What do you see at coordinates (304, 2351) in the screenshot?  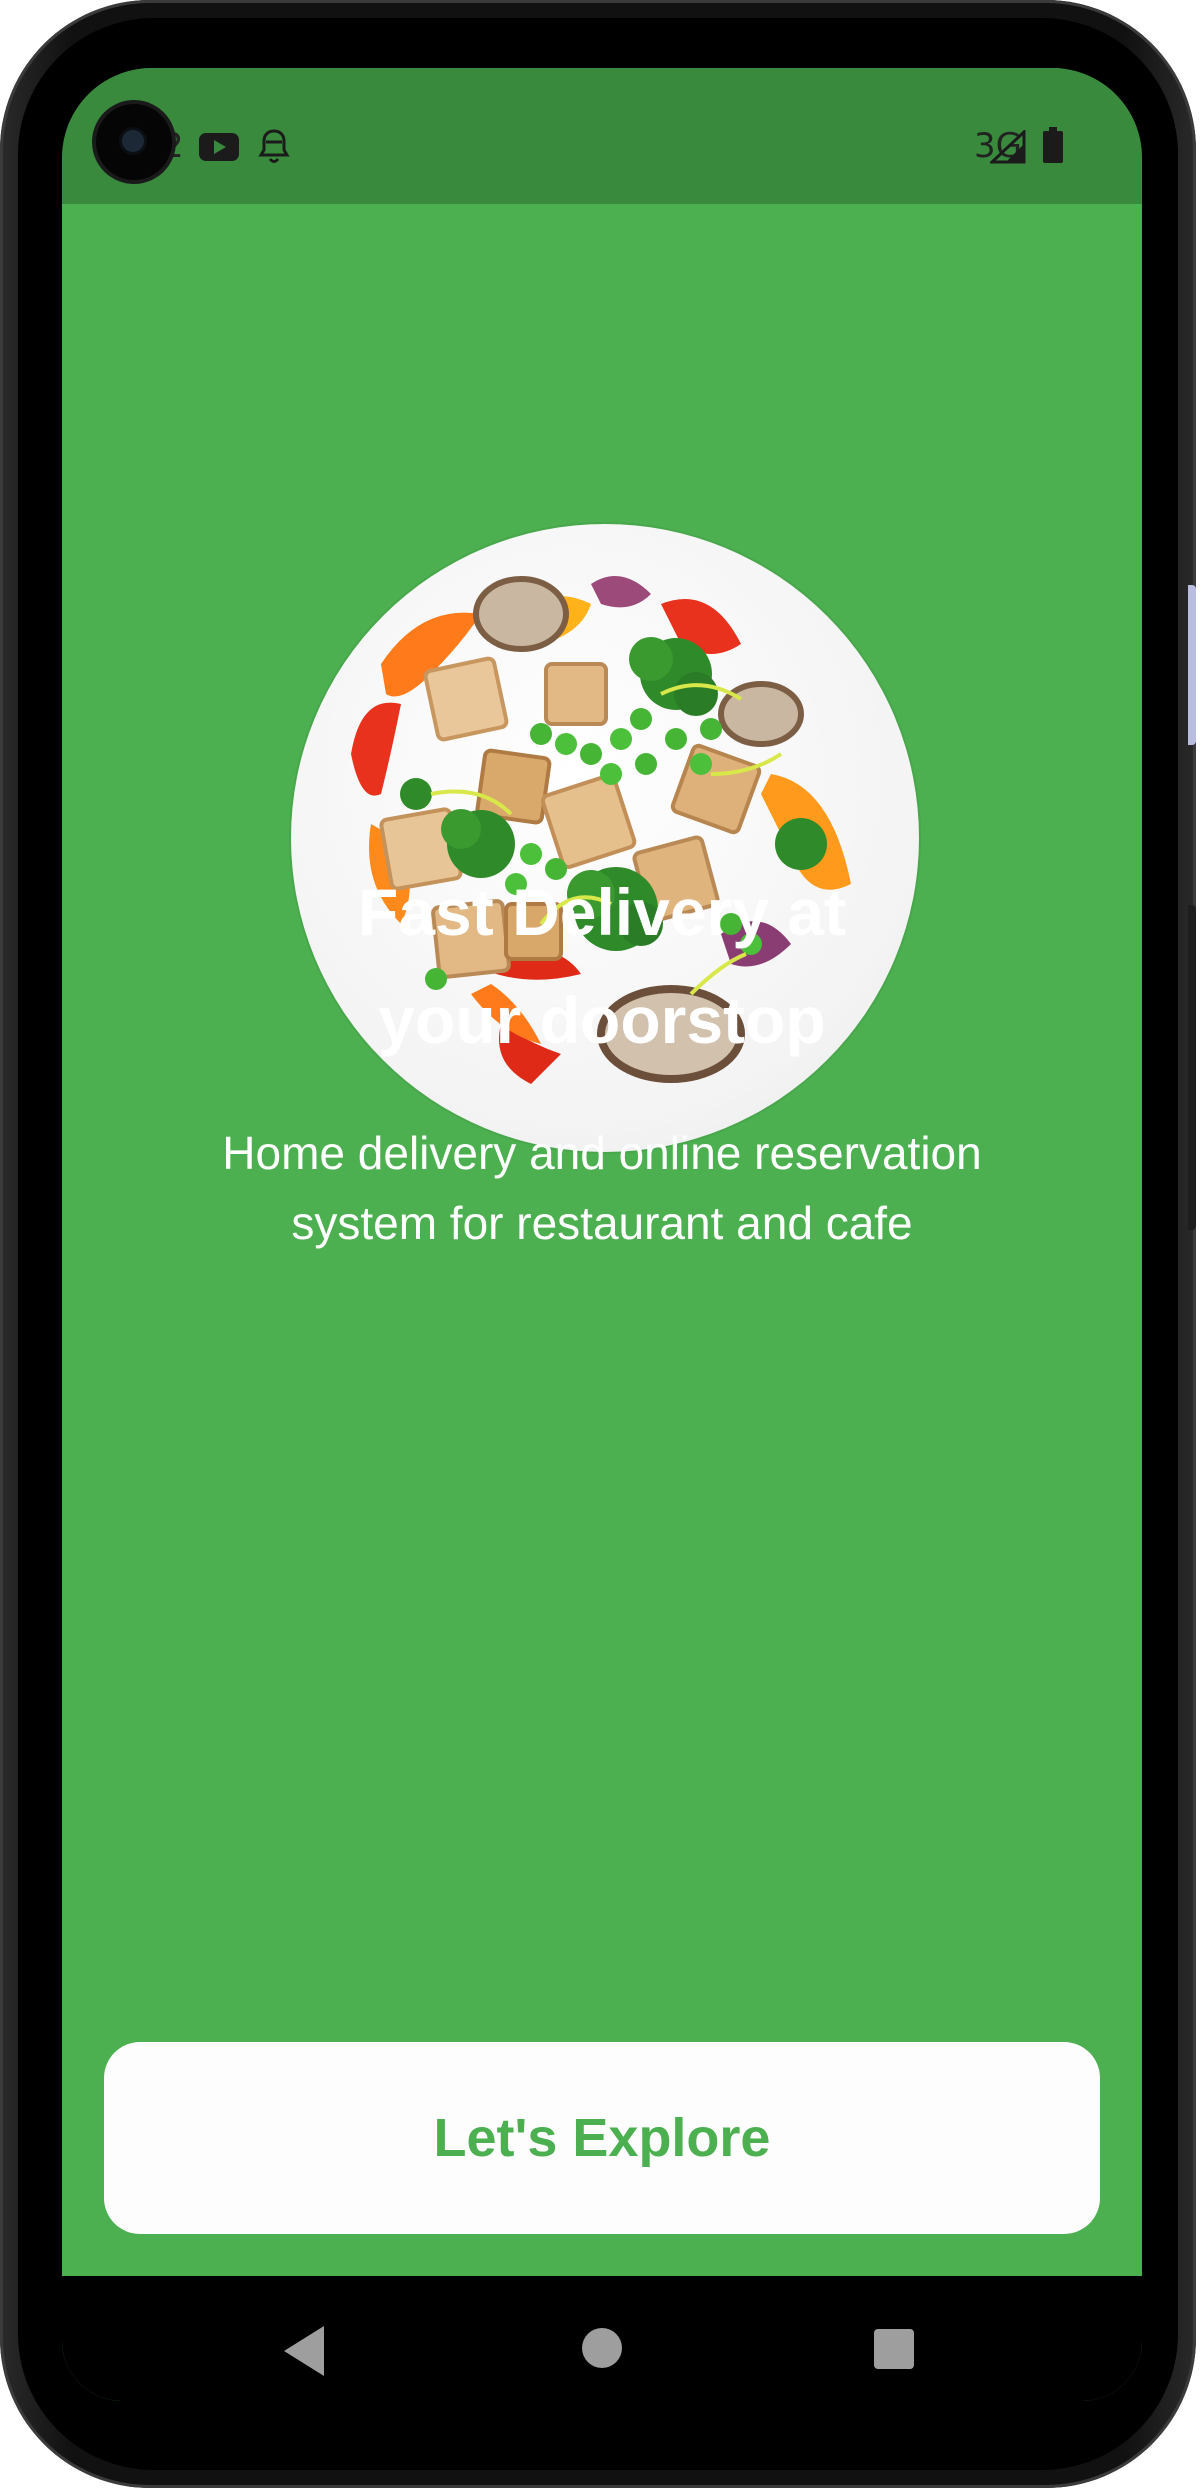 I see `back-icon` at bounding box center [304, 2351].